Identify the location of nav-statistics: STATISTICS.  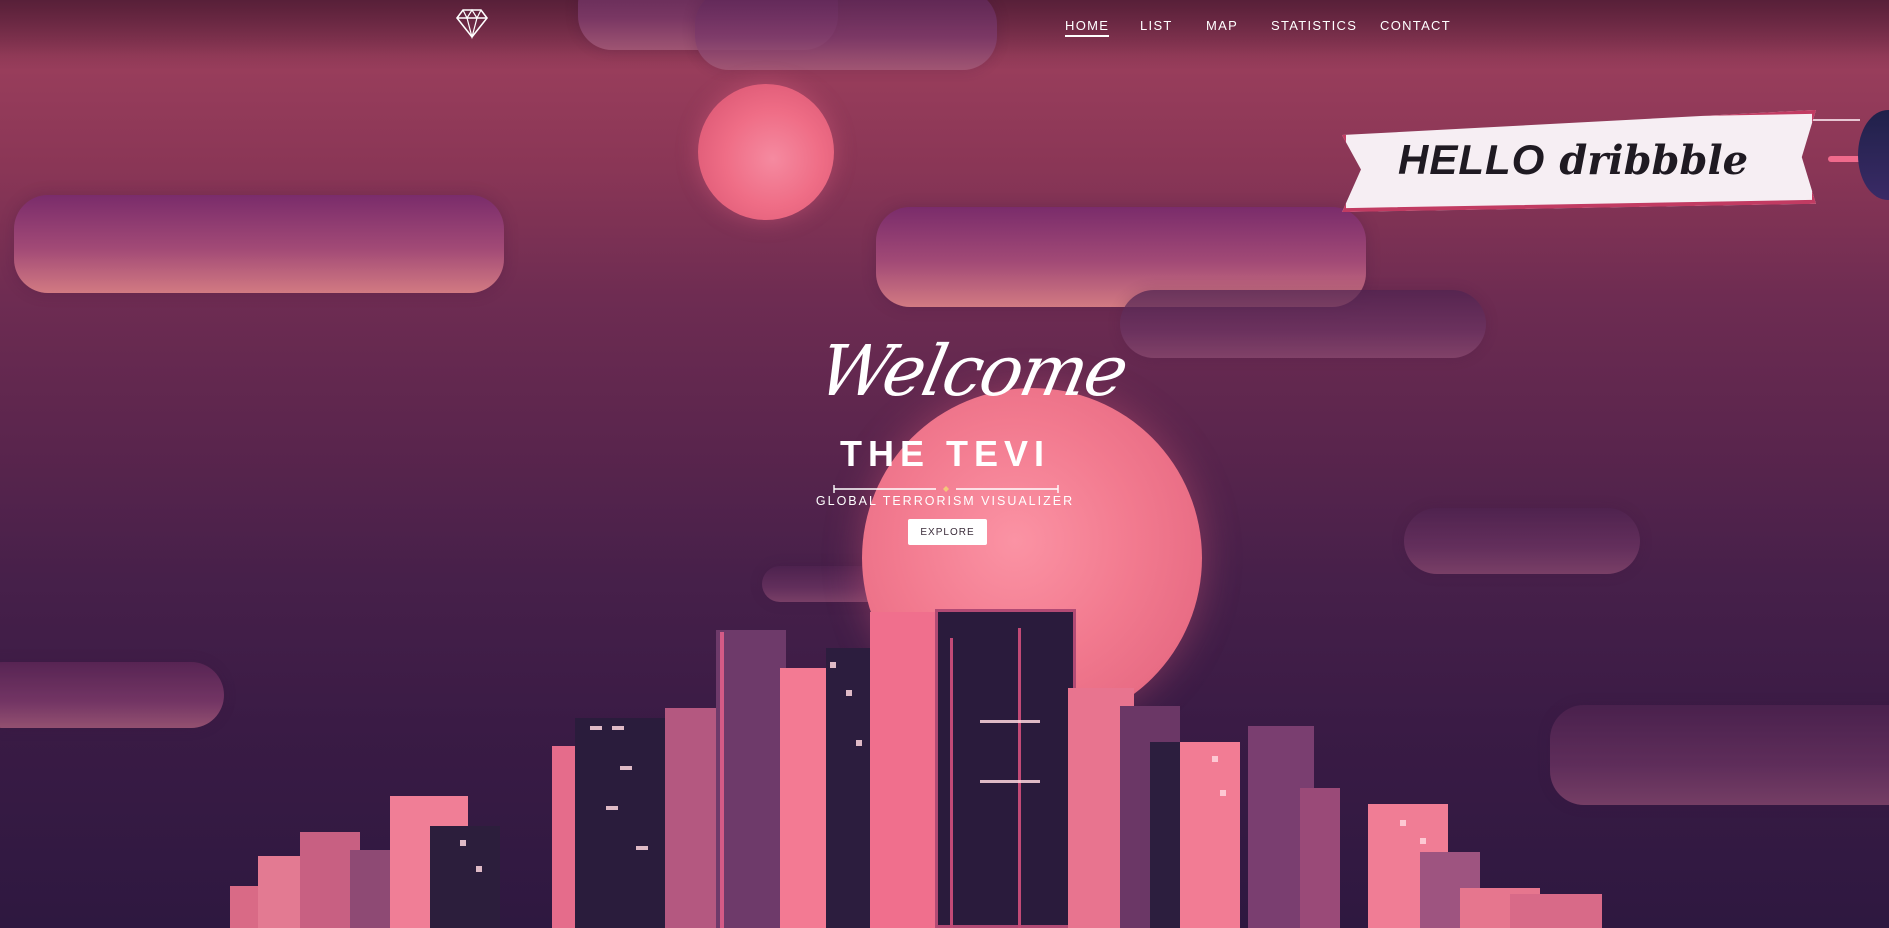
(1314, 25).